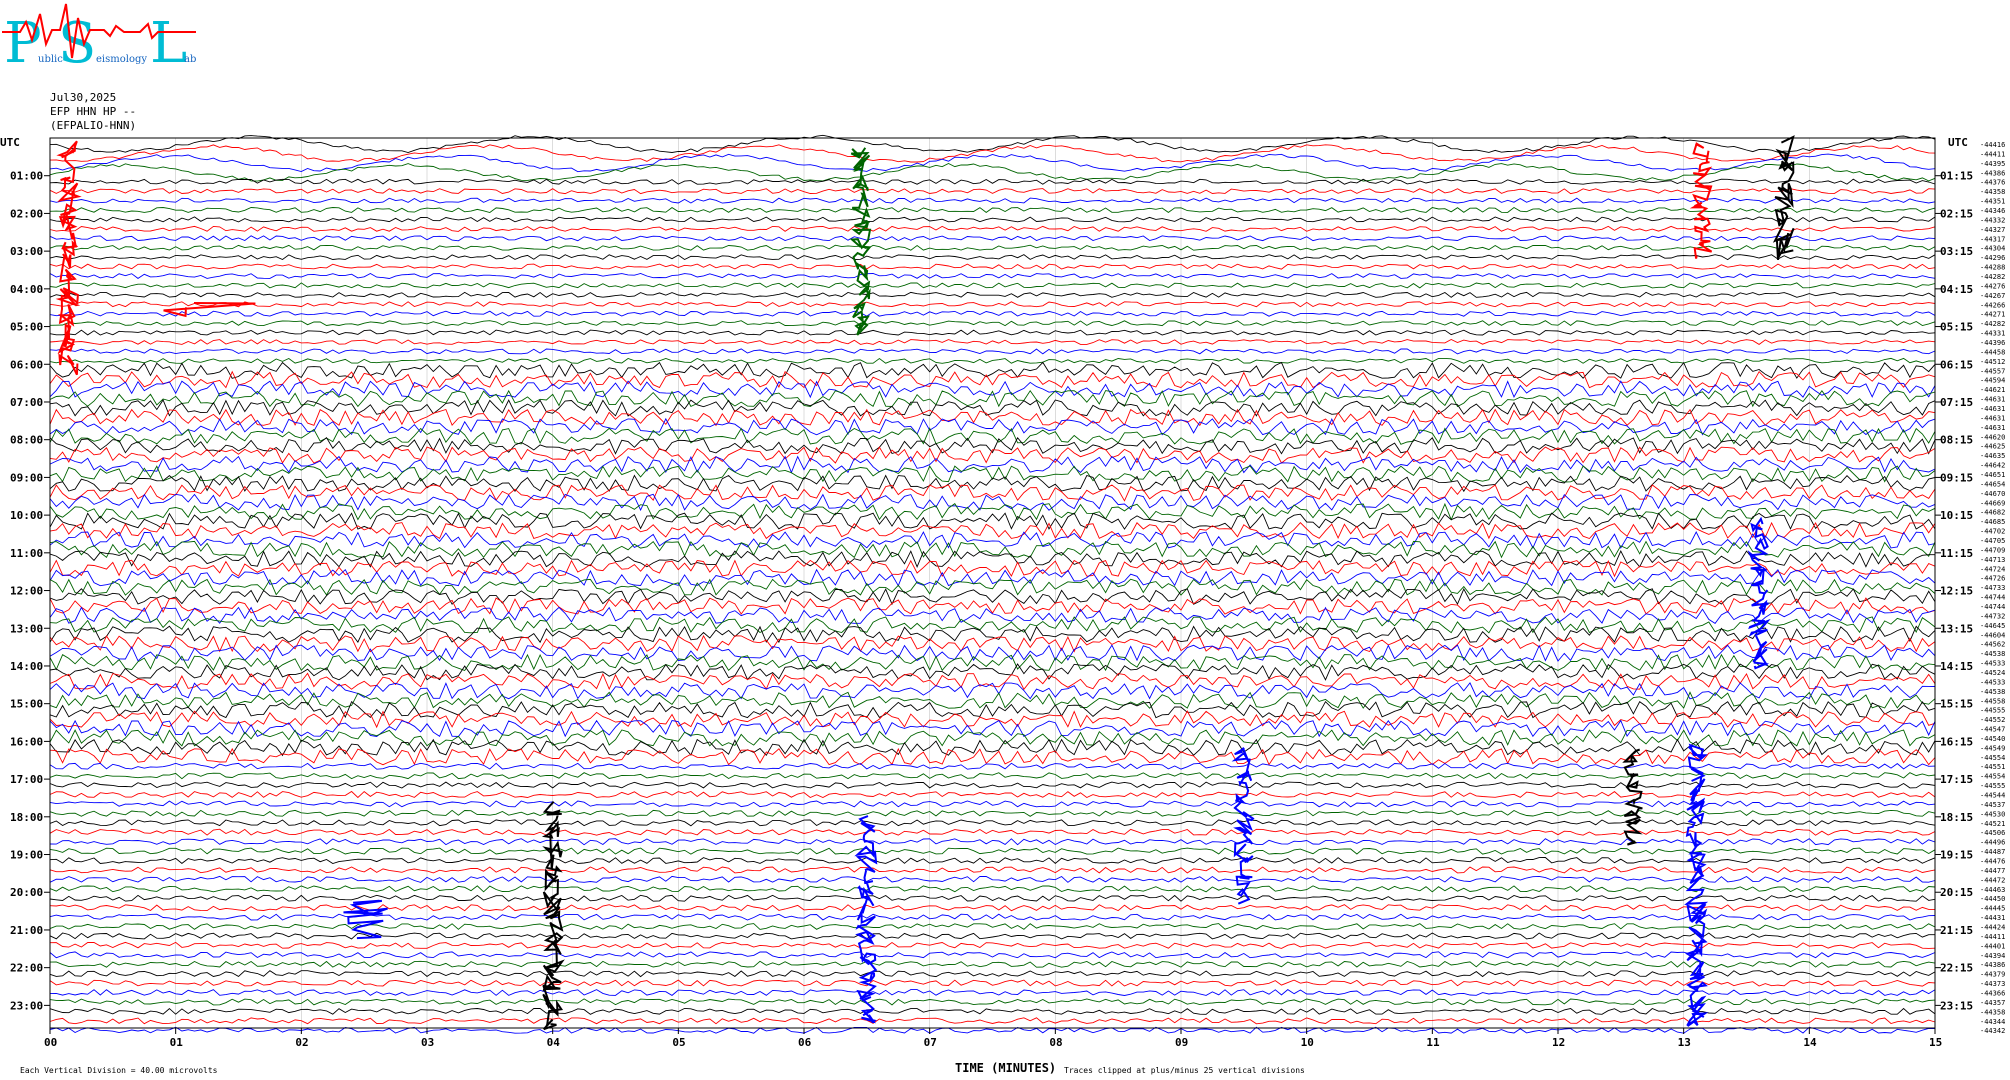 The width and height of the screenshot is (2010, 1080). What do you see at coordinates (26, 704) in the screenshot?
I see `left-time-label-15: 15:00` at bounding box center [26, 704].